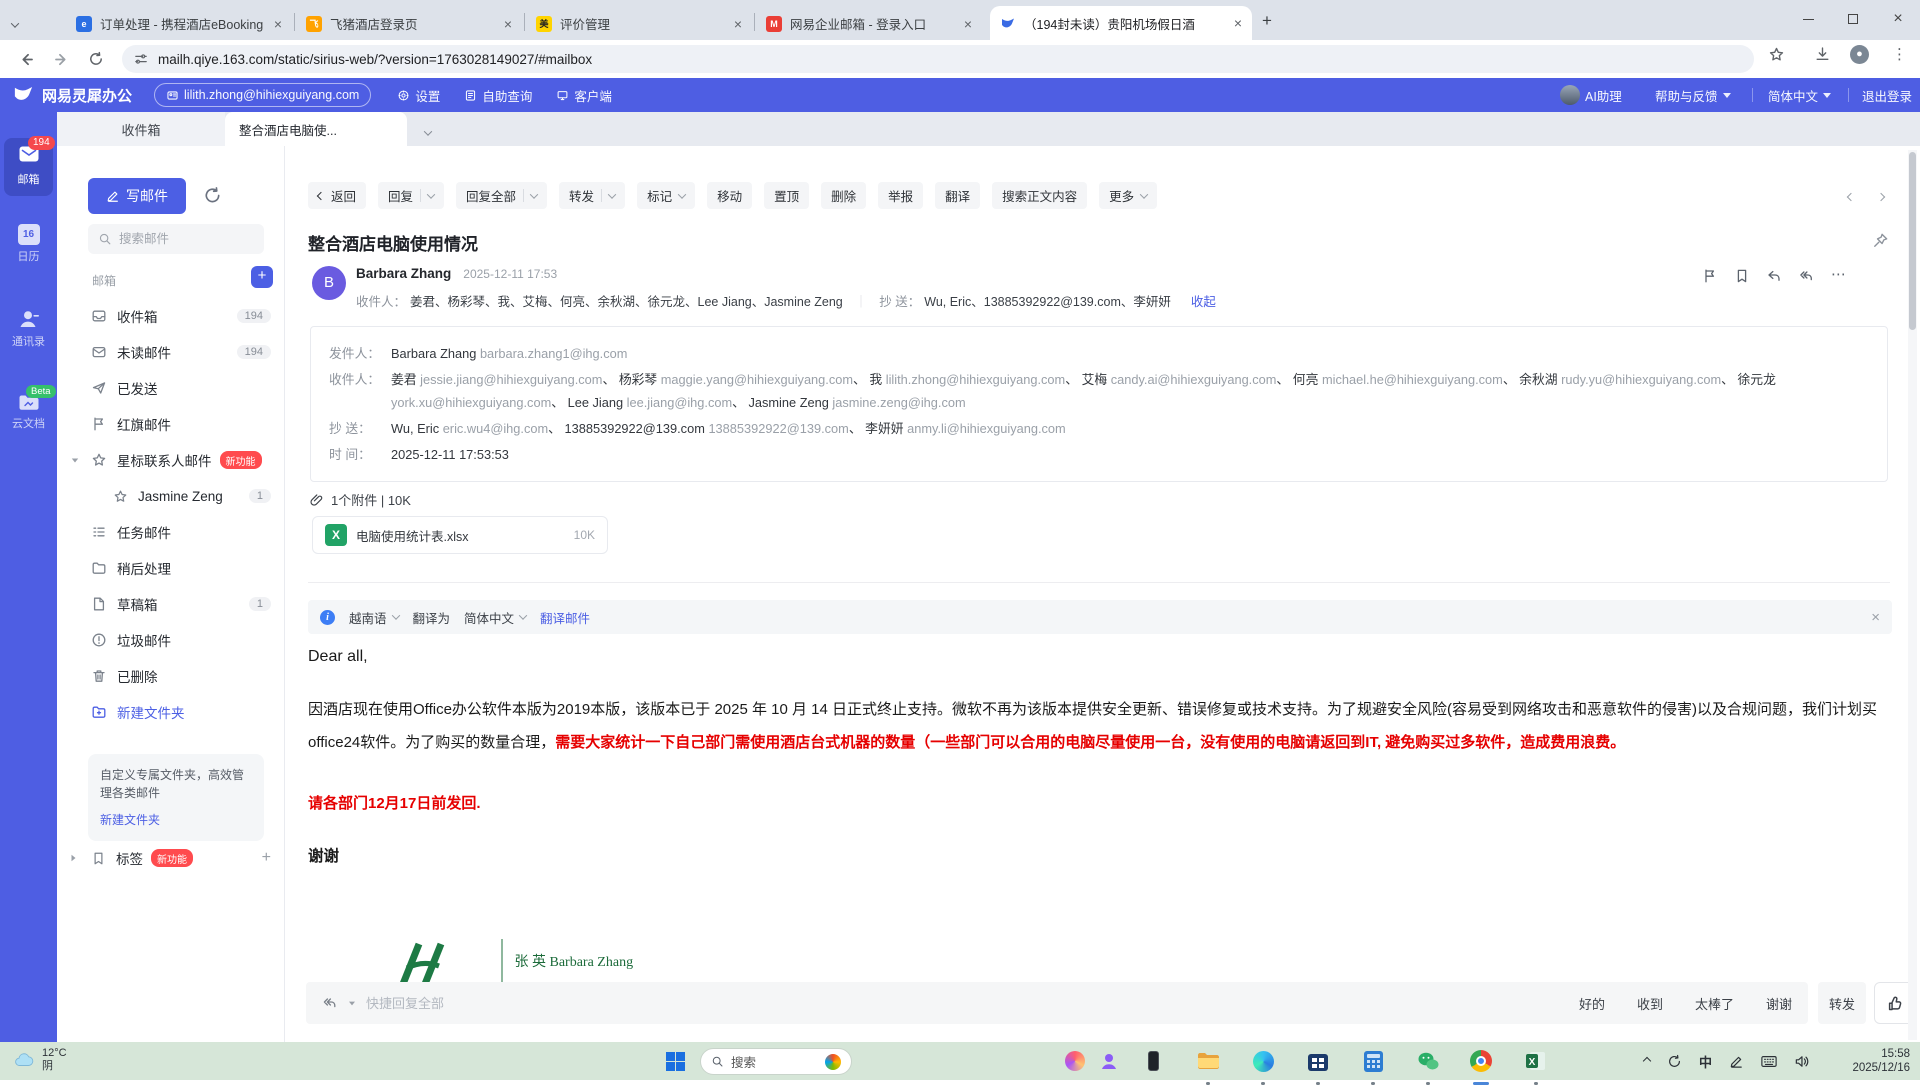  What do you see at coordinates (428, 131) in the screenshot?
I see `tab-list-chevron-icon` at bounding box center [428, 131].